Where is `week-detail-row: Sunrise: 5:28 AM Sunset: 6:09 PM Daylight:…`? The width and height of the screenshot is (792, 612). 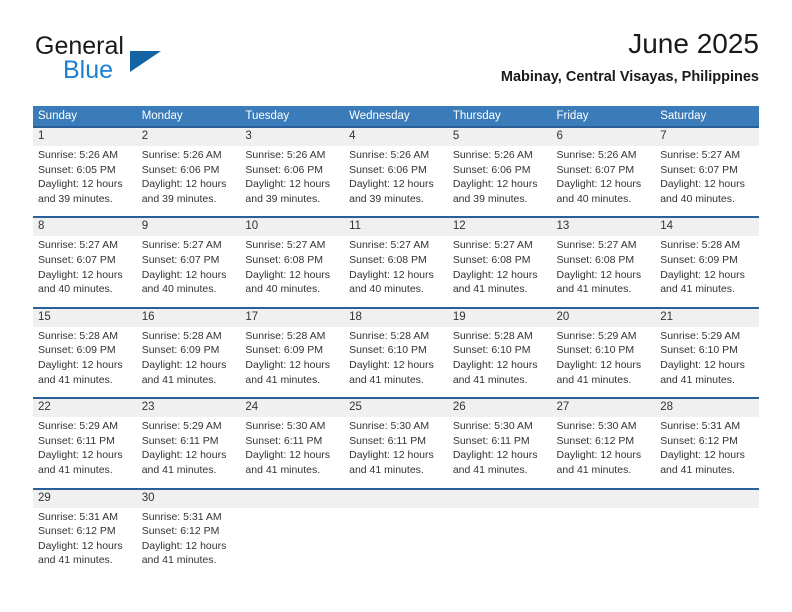 week-detail-row: Sunrise: 5:28 AM Sunset: 6:09 PM Daylight:… is located at coordinates (396, 362).